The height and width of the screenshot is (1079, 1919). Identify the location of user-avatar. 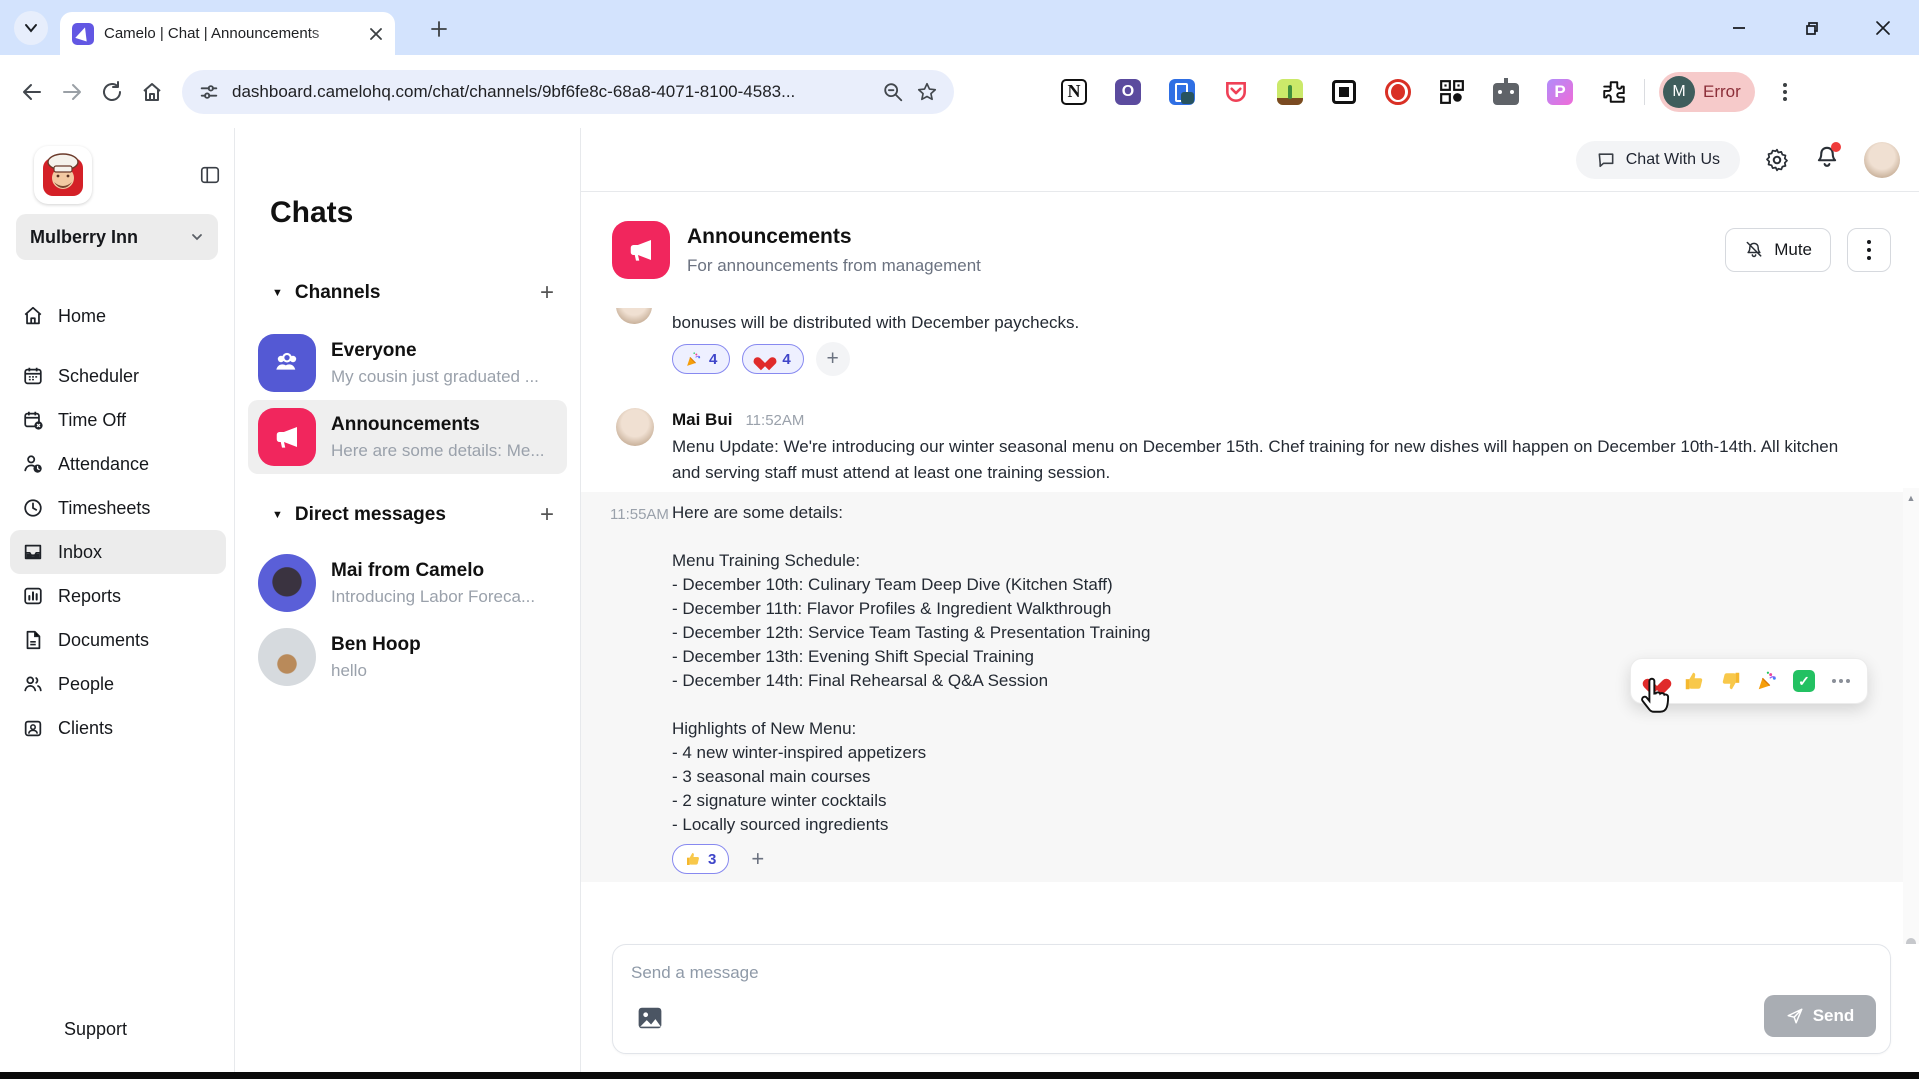
(1882, 159).